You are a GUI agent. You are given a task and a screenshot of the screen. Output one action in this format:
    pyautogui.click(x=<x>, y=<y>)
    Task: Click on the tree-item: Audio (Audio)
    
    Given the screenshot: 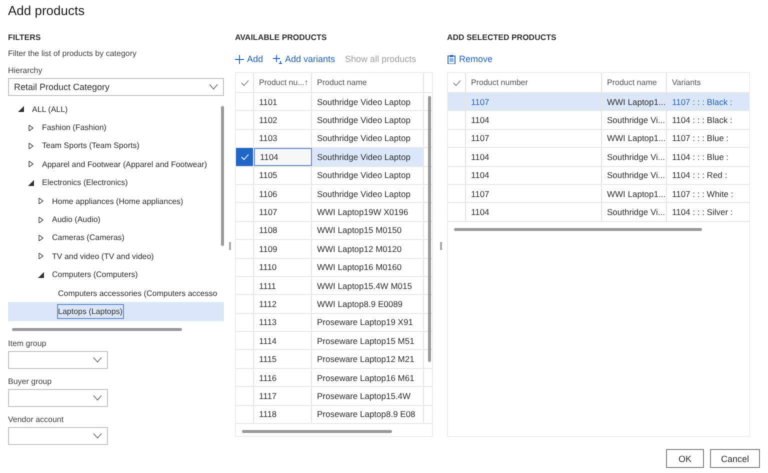 What is the action you would take?
    pyautogui.click(x=116, y=219)
    